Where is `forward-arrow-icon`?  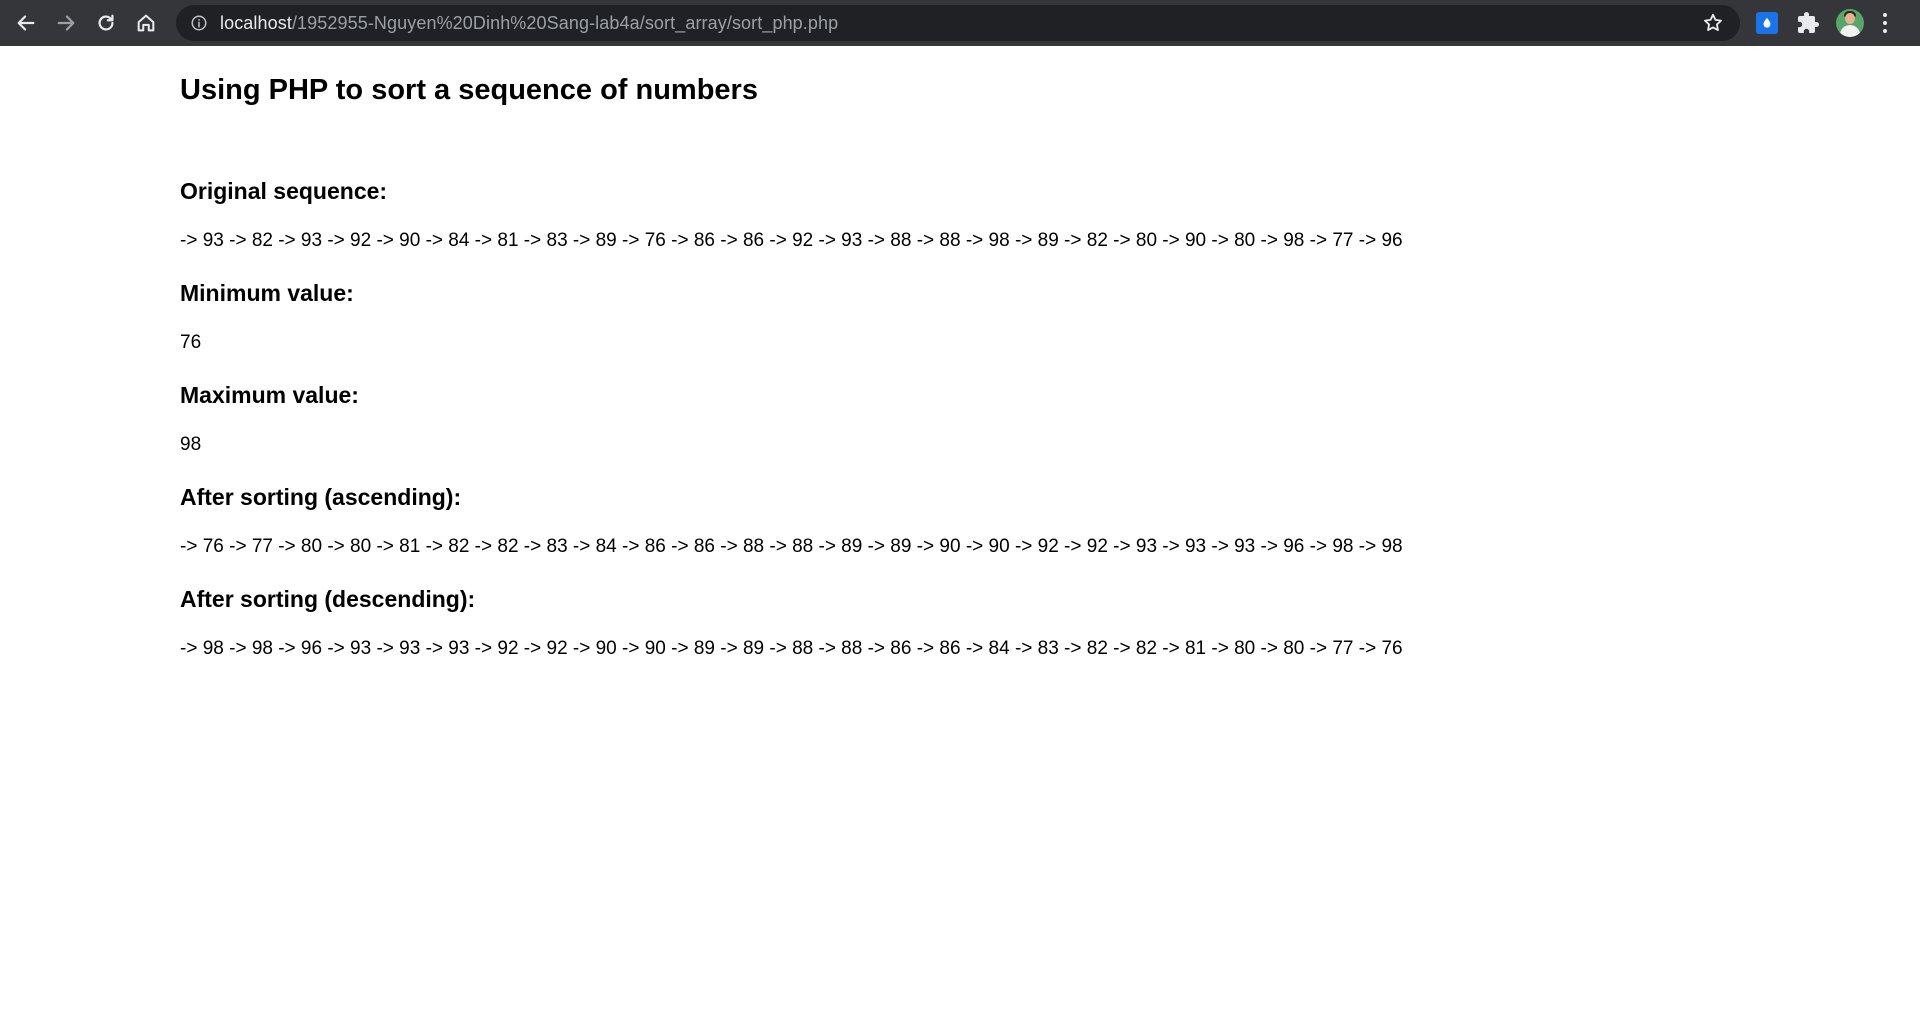
forward-arrow-icon is located at coordinates (66, 23).